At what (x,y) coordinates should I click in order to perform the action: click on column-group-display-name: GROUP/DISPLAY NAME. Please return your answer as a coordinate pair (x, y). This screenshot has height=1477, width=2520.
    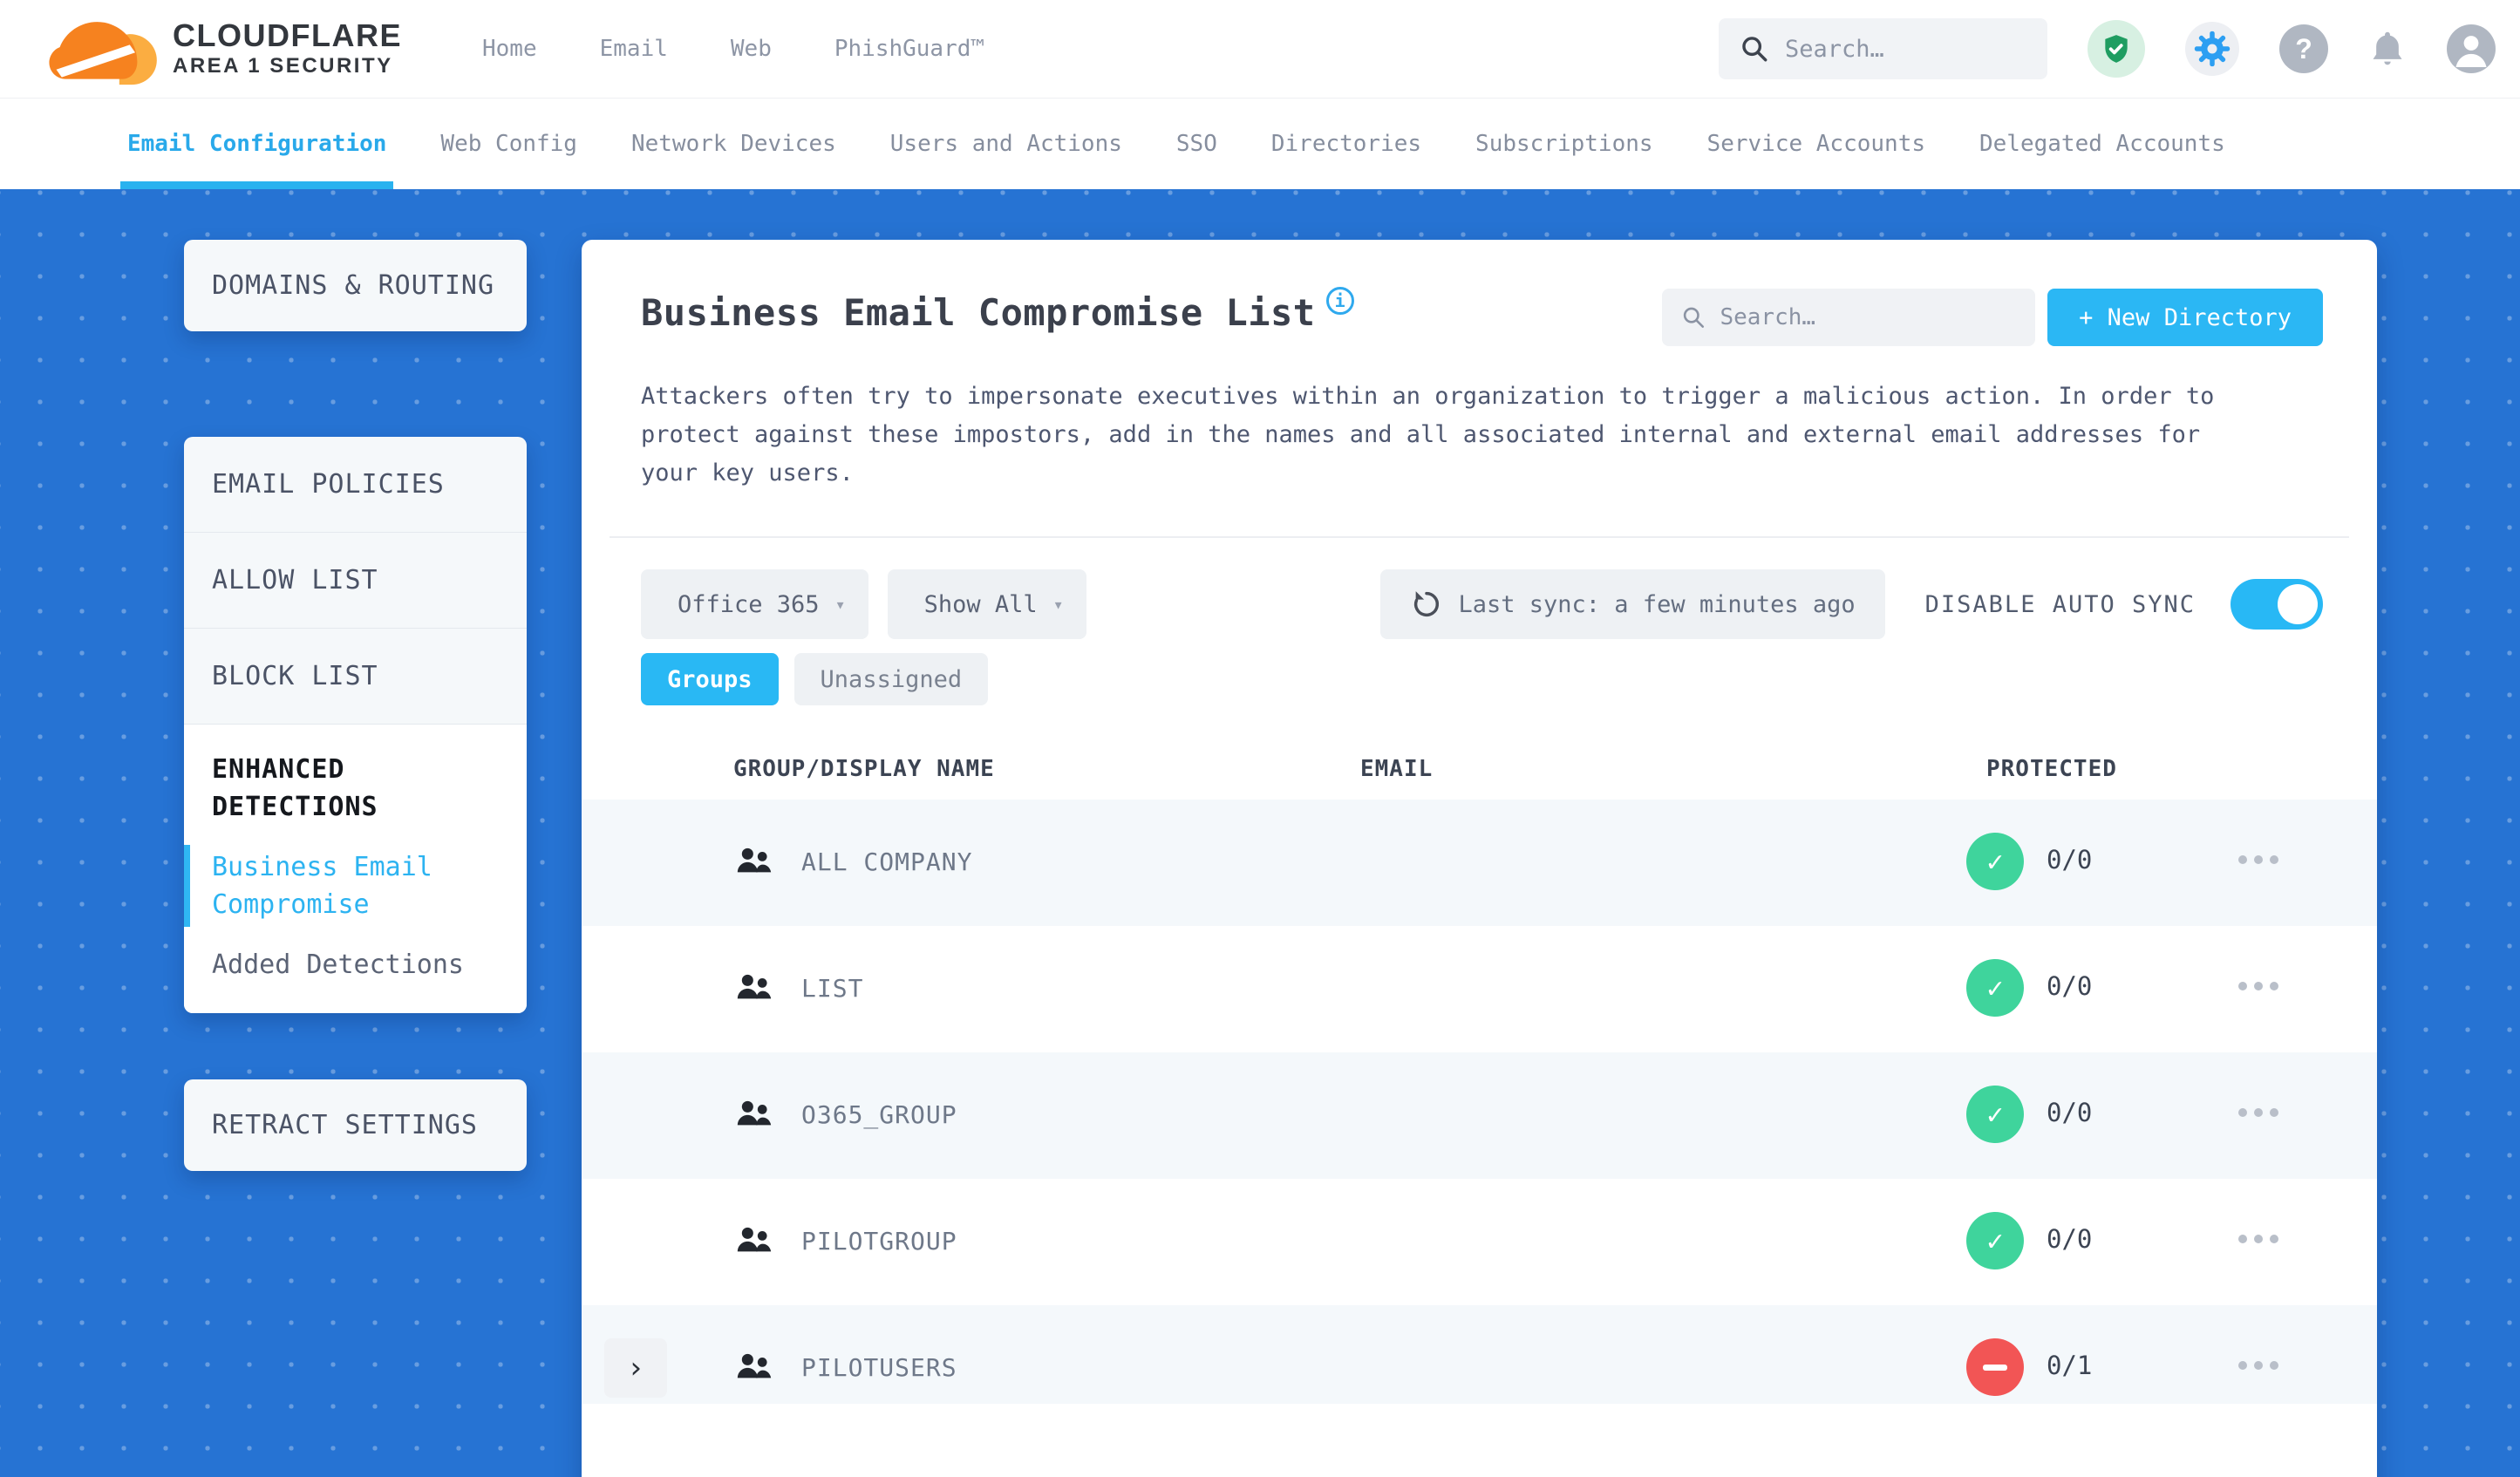
    Looking at the image, I should click on (864, 769).